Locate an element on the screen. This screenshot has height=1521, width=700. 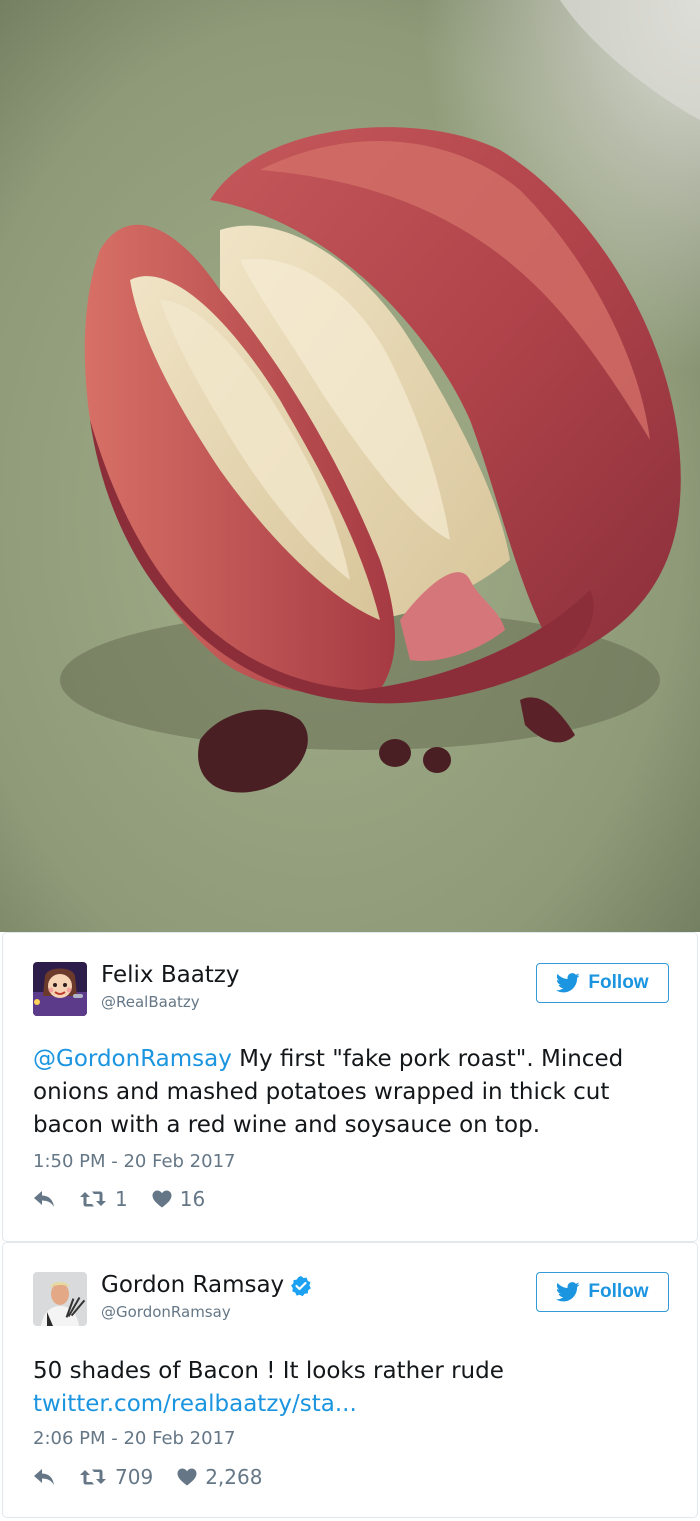
like-count: 16 is located at coordinates (192, 1199).